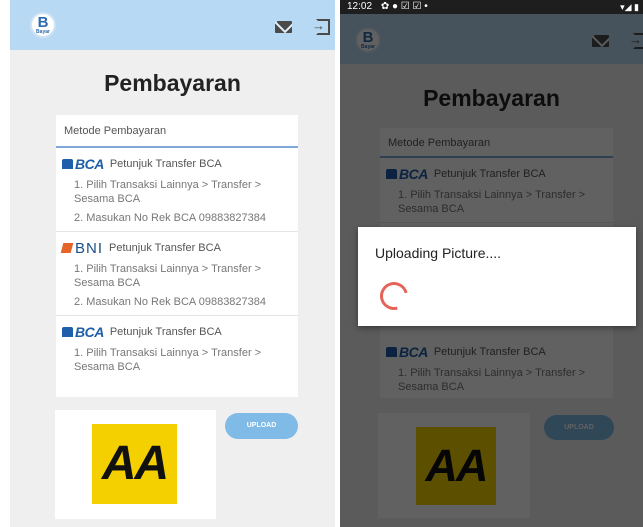 Image resolution: width=643 pixels, height=527 pixels. What do you see at coordinates (177, 131) in the screenshot?
I see `payment-method-header: Metode Pembayaran` at bounding box center [177, 131].